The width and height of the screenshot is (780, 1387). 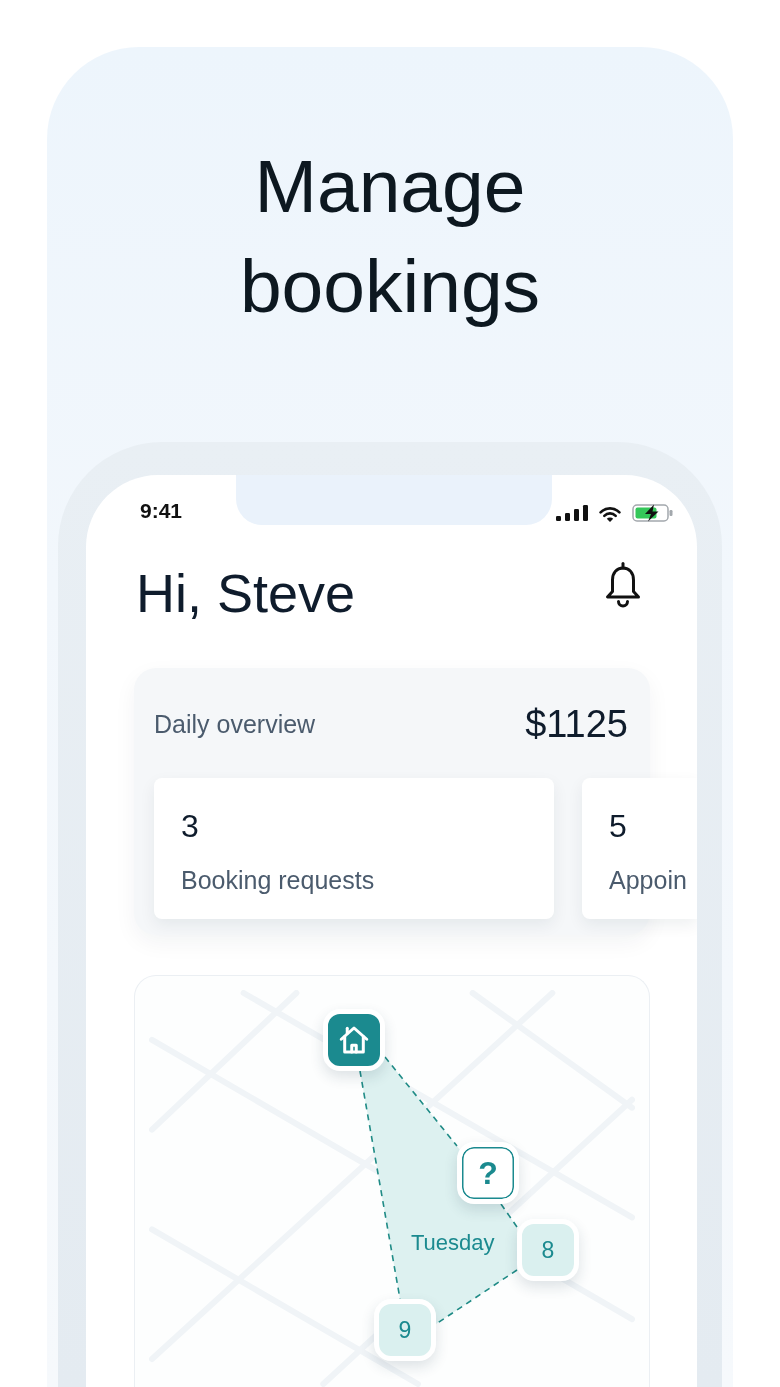 What do you see at coordinates (453, 1243) in the screenshot?
I see `route-day-label: Tuesday` at bounding box center [453, 1243].